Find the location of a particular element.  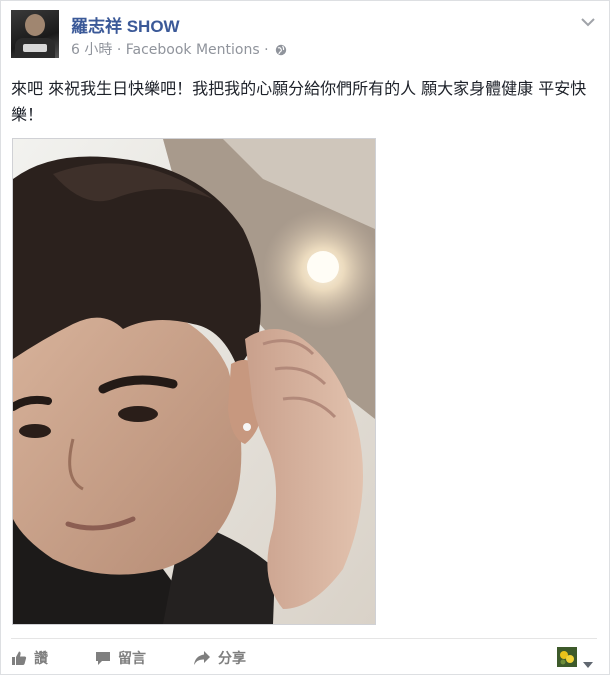

like-button: 讚 is located at coordinates (29, 658).